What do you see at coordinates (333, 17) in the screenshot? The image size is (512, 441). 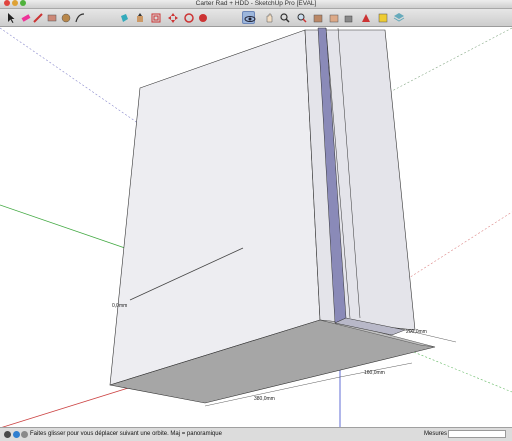 I see `share-model-tool-icon` at bounding box center [333, 17].